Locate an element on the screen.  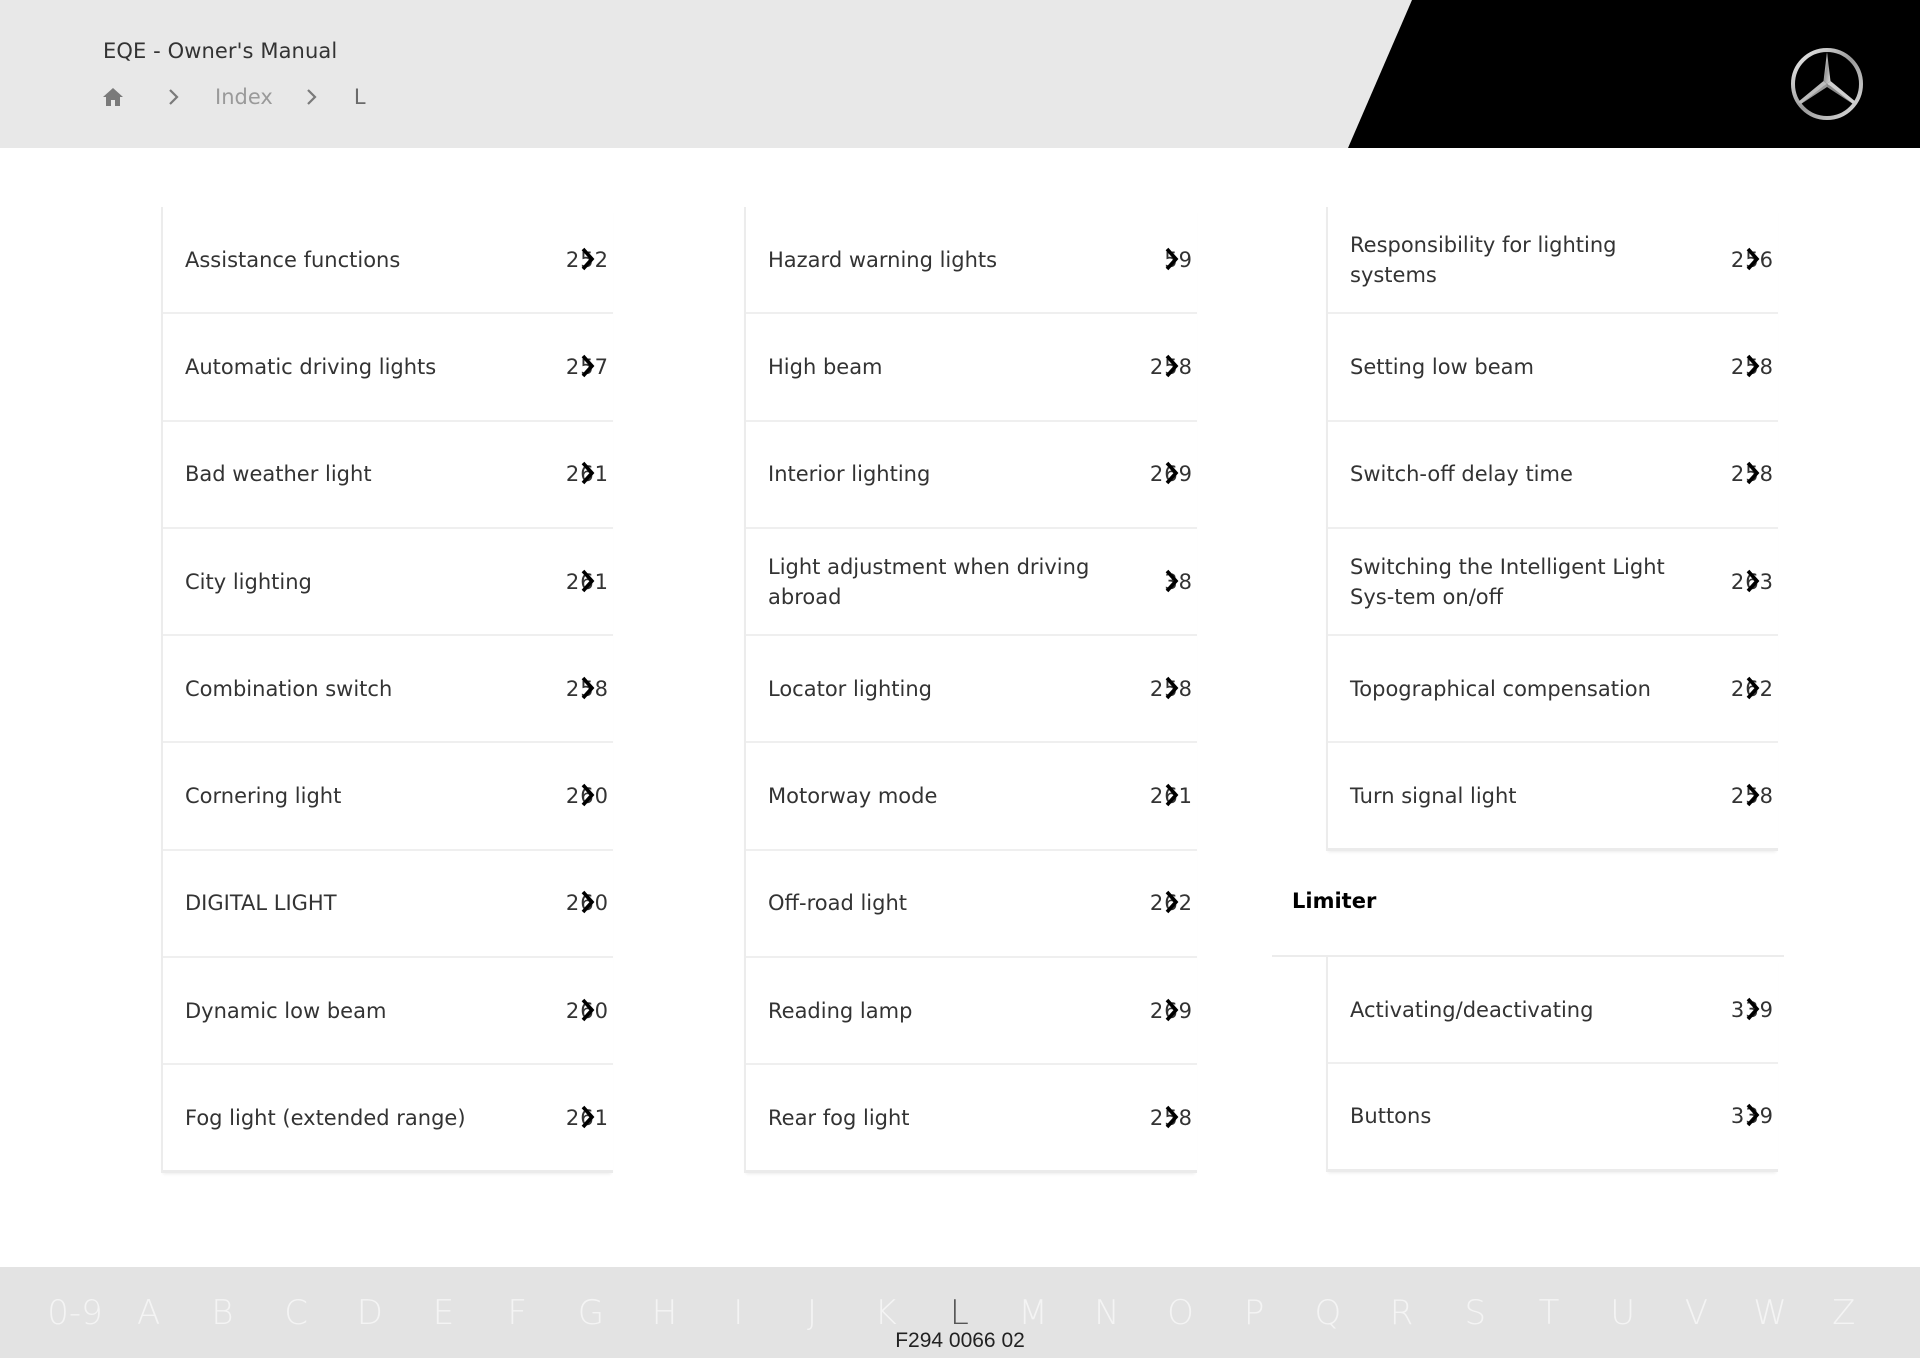
index-entry: City lighting 261 is located at coordinates (388, 583).